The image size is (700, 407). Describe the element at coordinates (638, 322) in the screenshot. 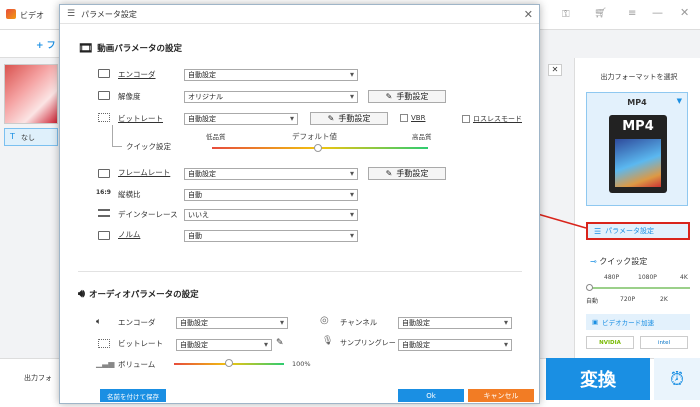

I see `gpu-acceleration-button: ▣ ビデオカード加速` at that location.